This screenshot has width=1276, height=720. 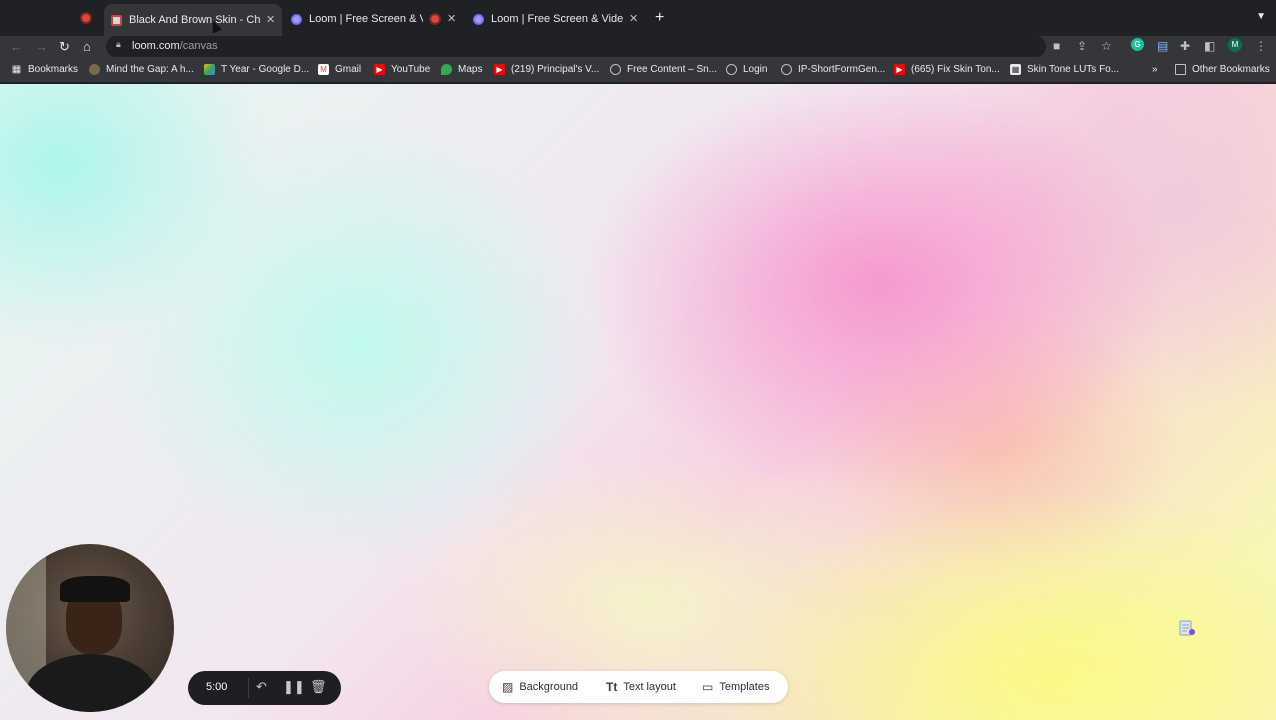 I want to click on templates-button: ▭ Templates, so click(x=735, y=687).